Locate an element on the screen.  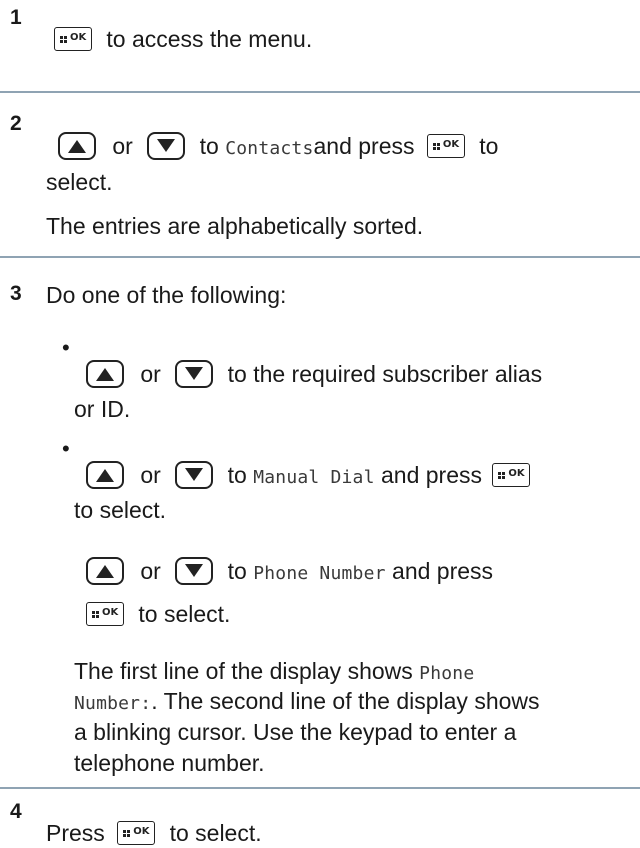
step-3-intro: Do one of the following: is located at coordinates (166, 295).